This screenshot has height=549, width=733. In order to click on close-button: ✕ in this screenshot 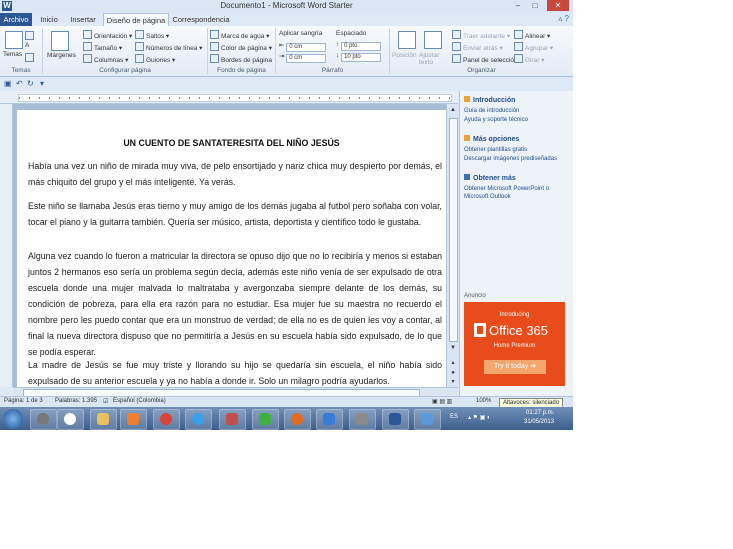, I will do `click(558, 5)`.